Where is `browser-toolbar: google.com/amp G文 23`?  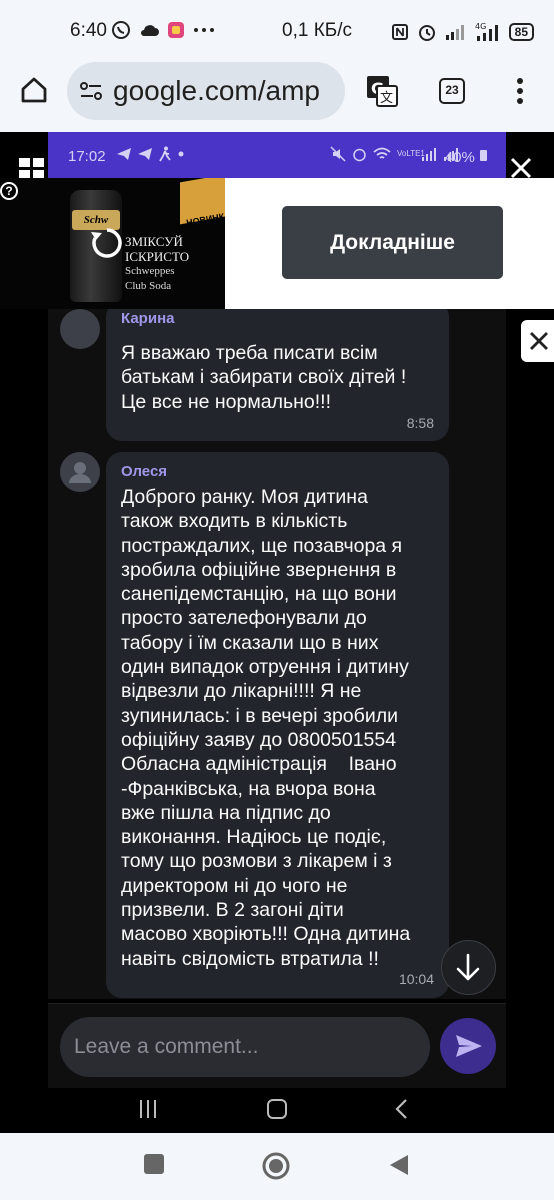
browser-toolbar: google.com/amp G文 23 is located at coordinates (277, 97).